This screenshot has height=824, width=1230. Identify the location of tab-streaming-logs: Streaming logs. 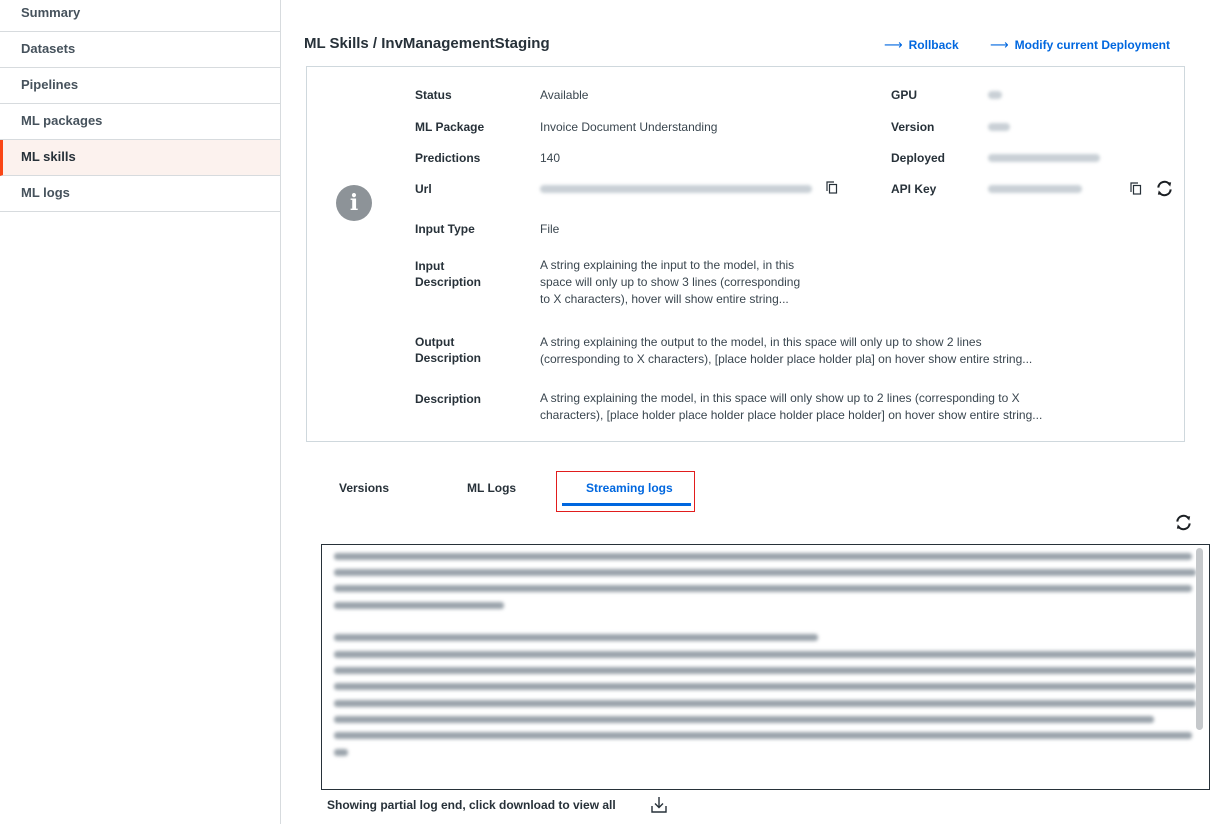
(629, 488).